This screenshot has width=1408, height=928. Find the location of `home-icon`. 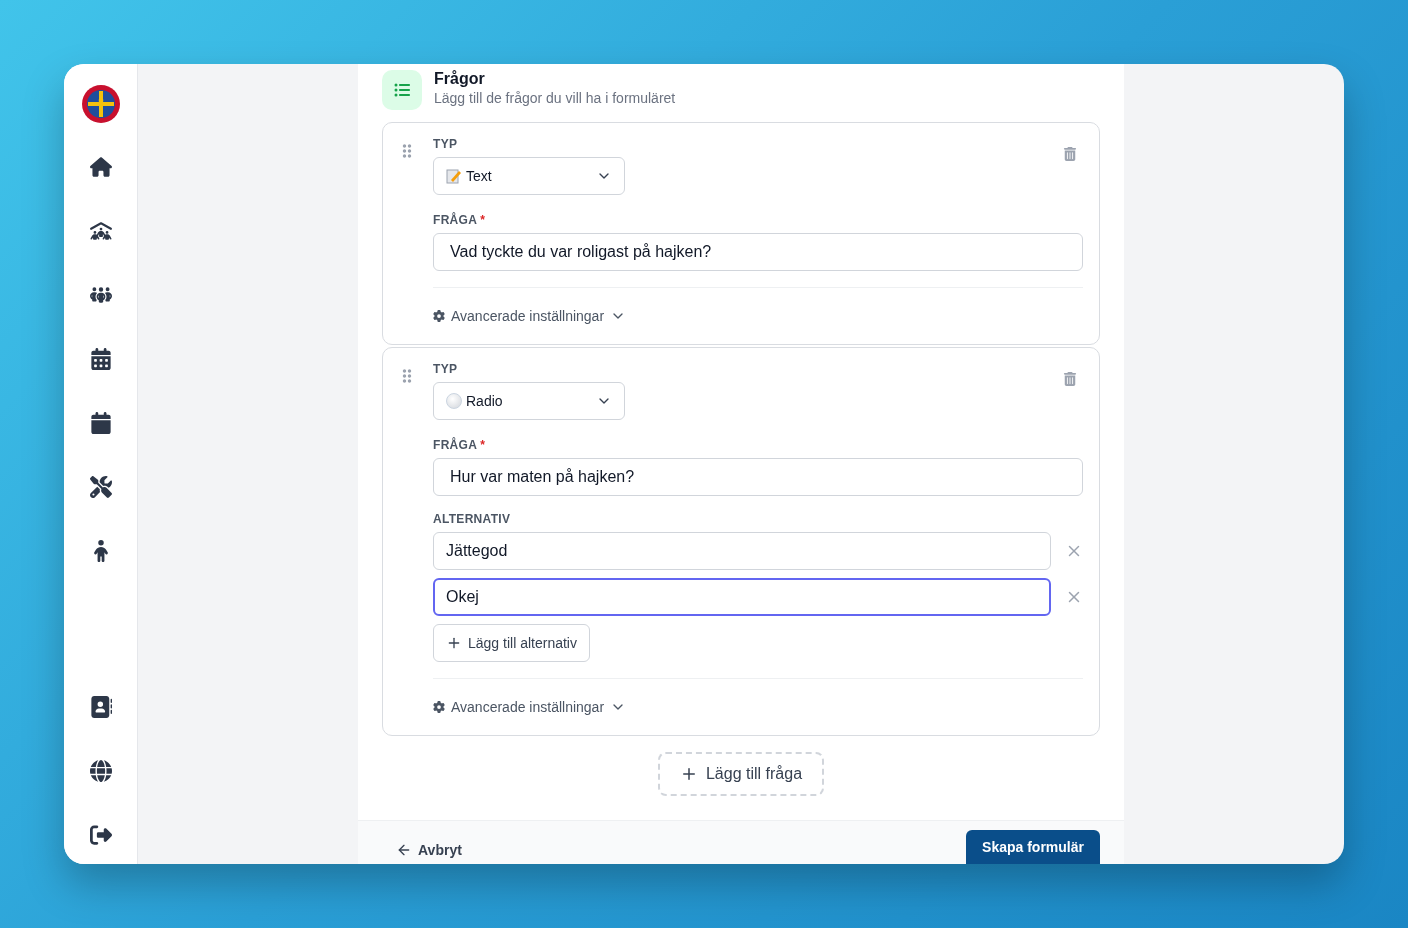

home-icon is located at coordinates (100, 167).